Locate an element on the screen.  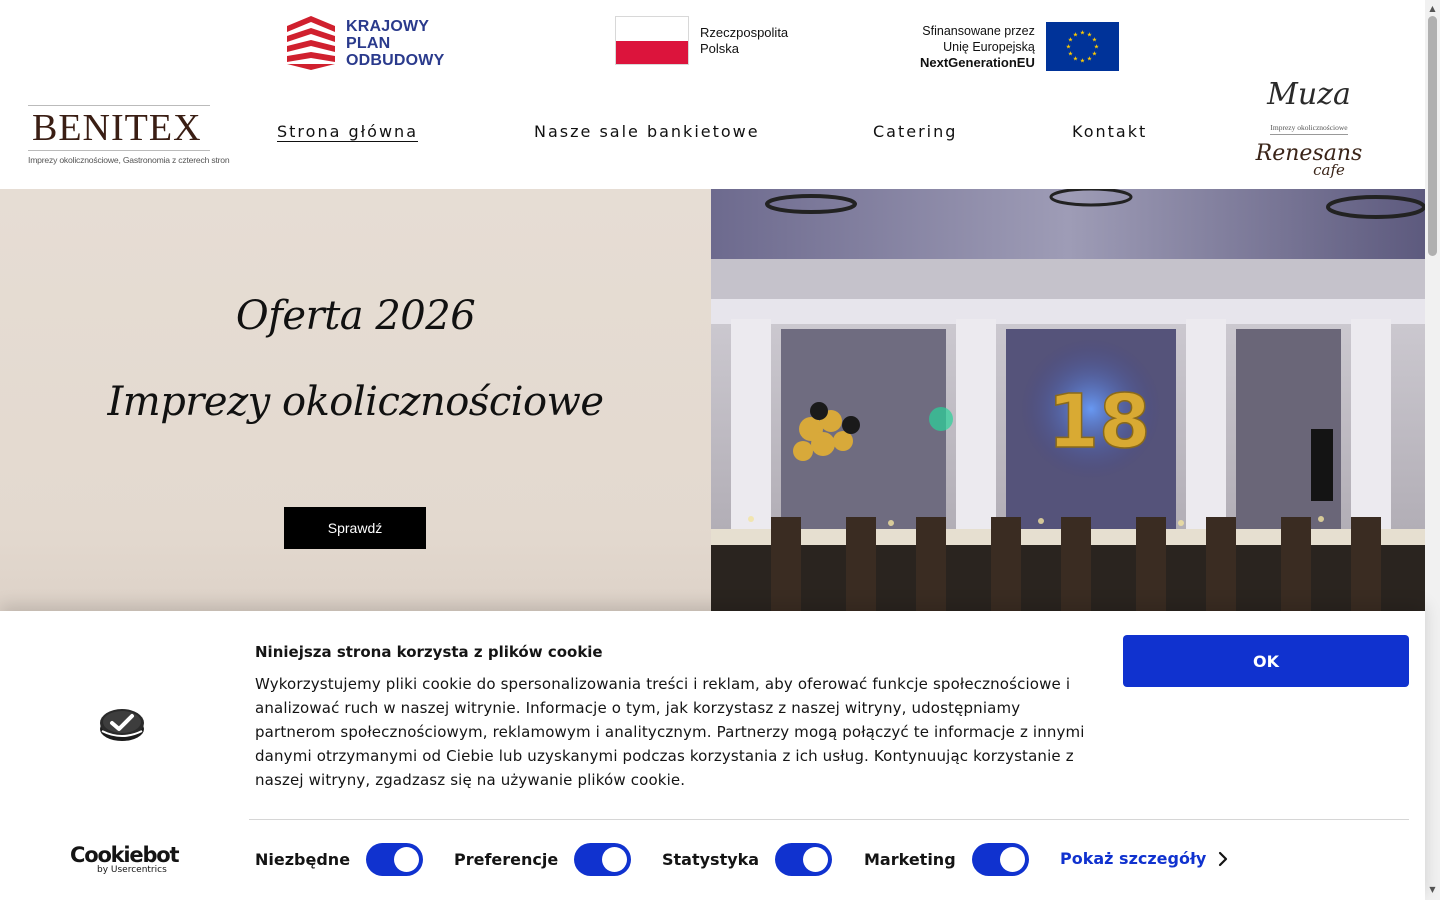
nav-contact: Kontakt is located at coordinates (1109, 131).